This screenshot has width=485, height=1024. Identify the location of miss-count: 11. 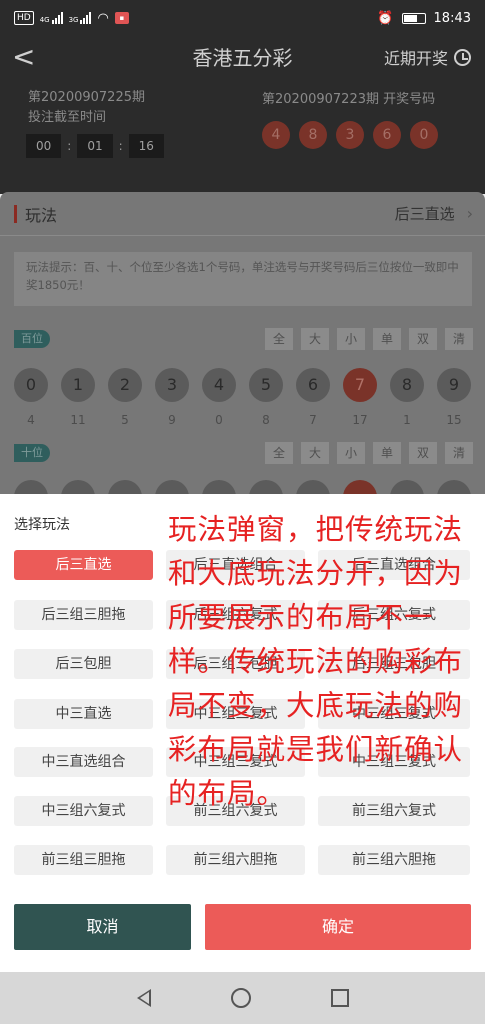
(78, 420).